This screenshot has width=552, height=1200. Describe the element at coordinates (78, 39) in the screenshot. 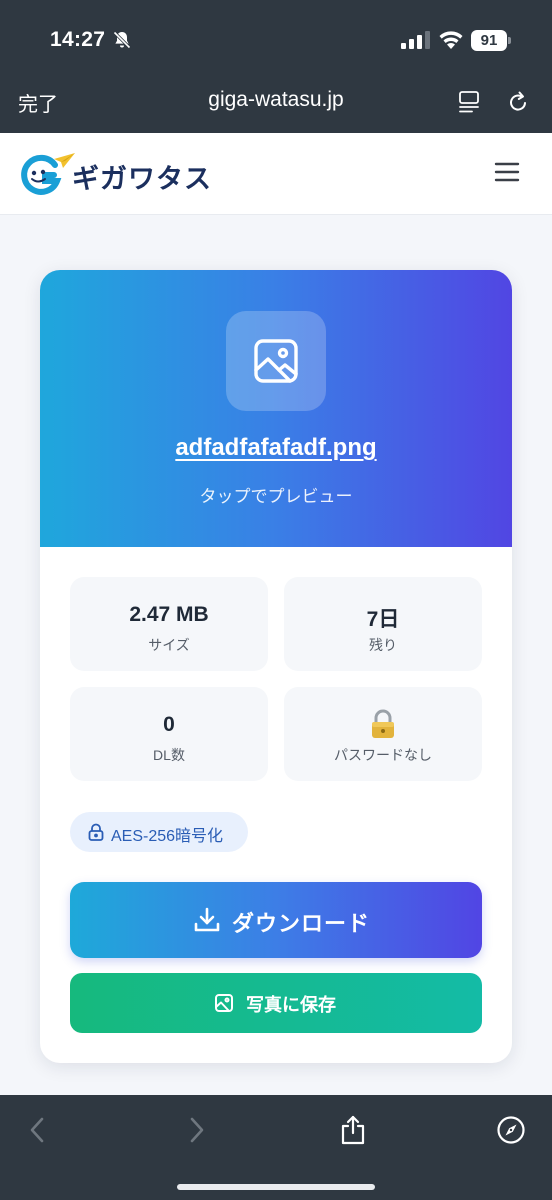

I see `status-time: 14:27` at that location.